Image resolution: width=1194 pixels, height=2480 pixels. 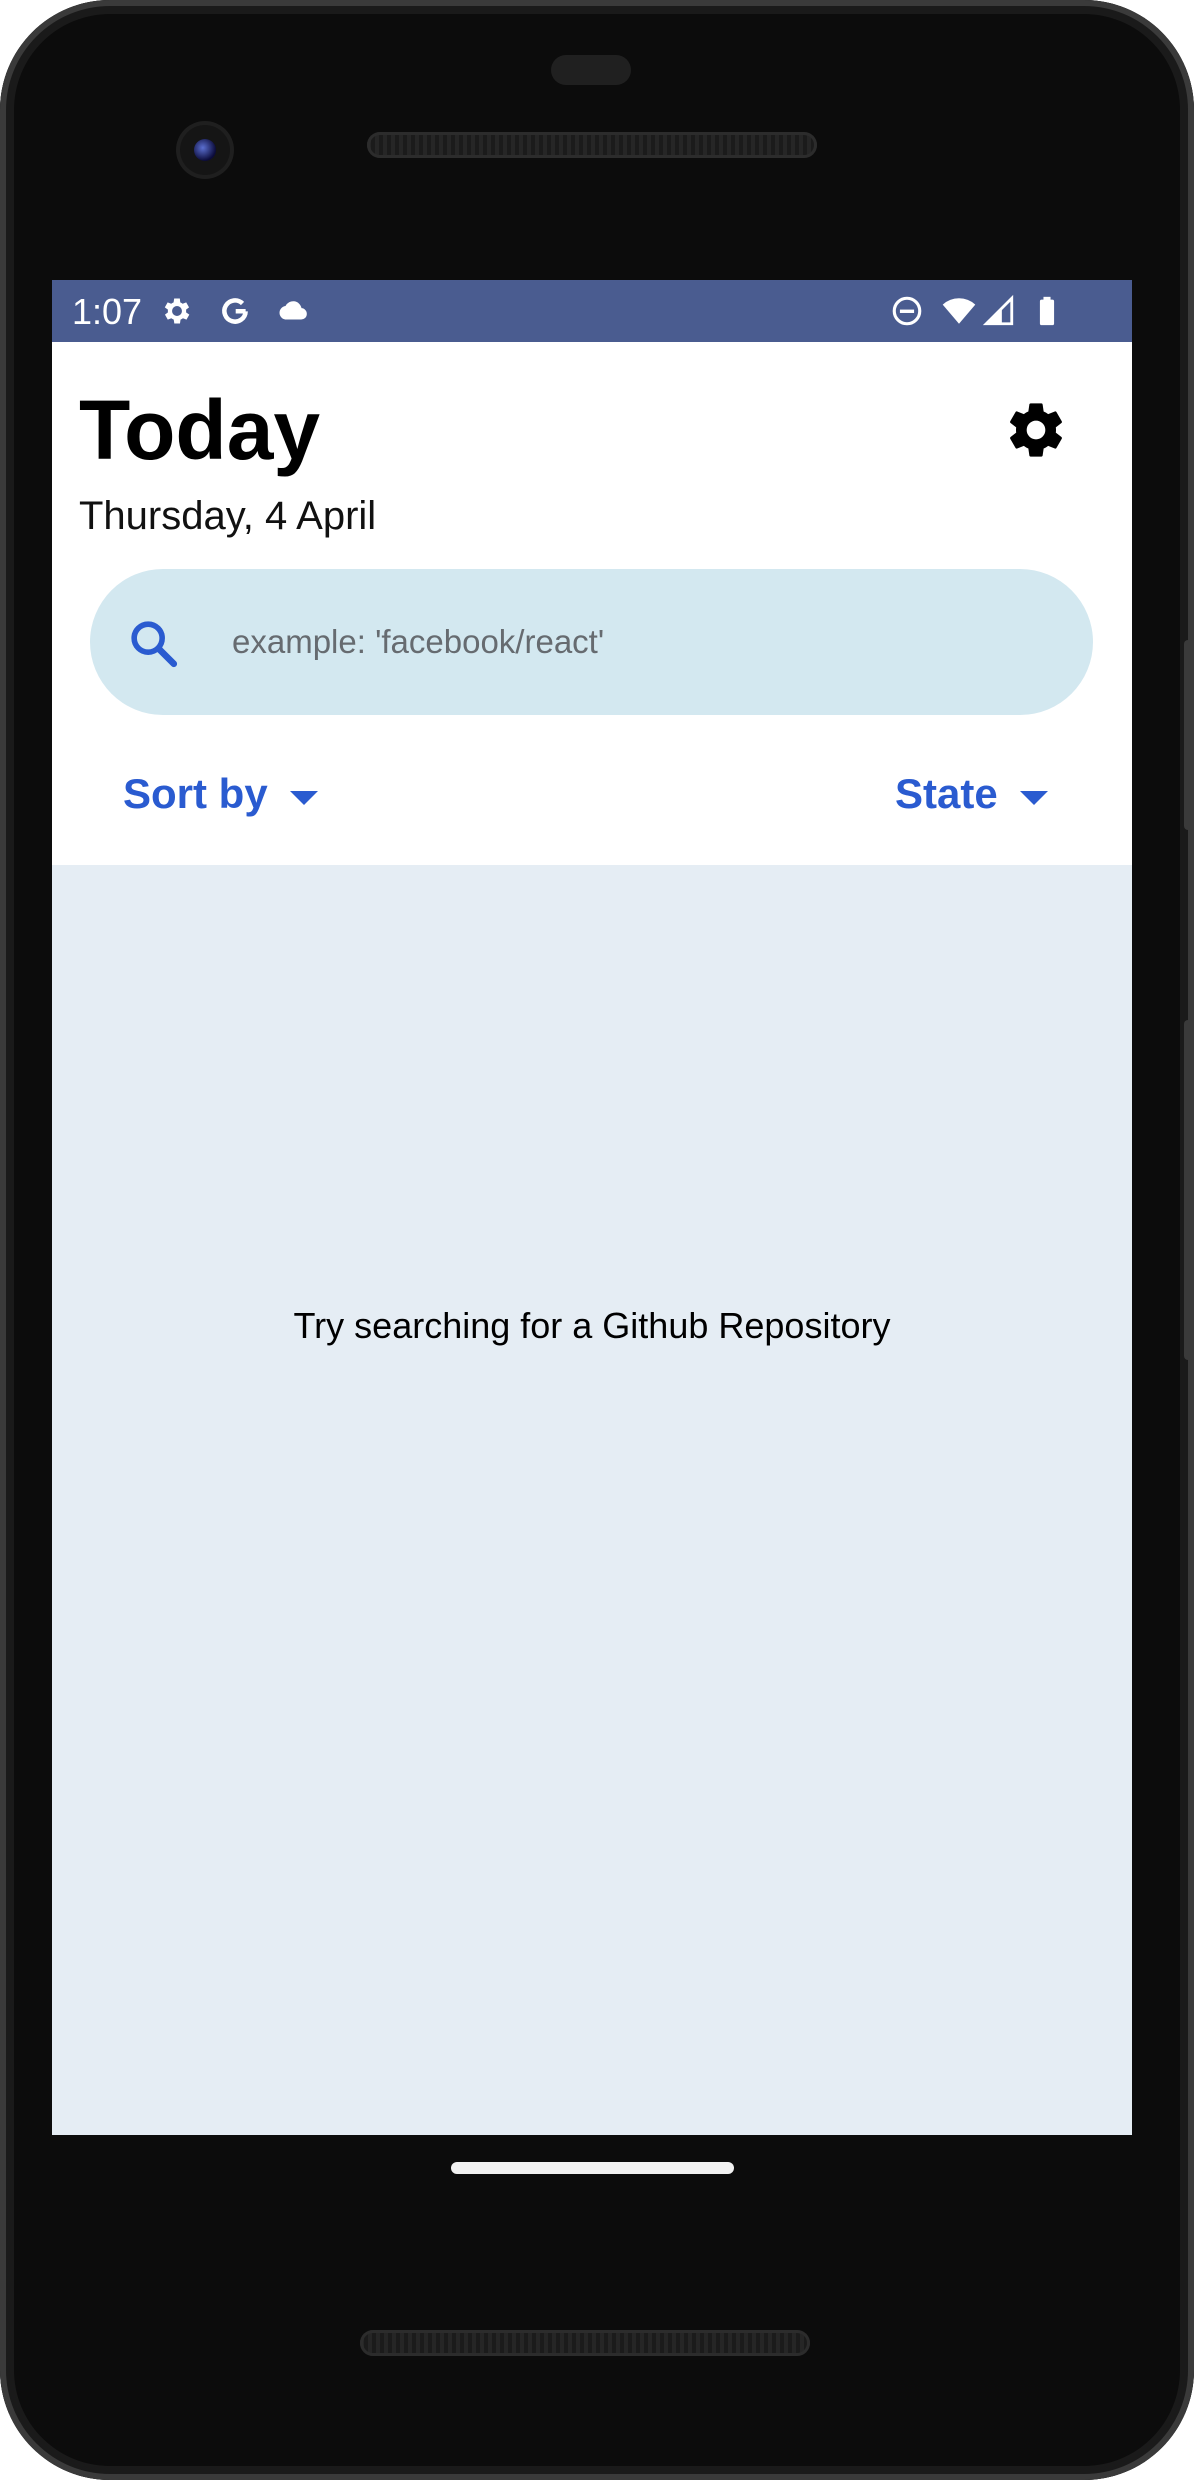 What do you see at coordinates (228, 516) in the screenshot?
I see `current-date: Thursday, 4 April` at bounding box center [228, 516].